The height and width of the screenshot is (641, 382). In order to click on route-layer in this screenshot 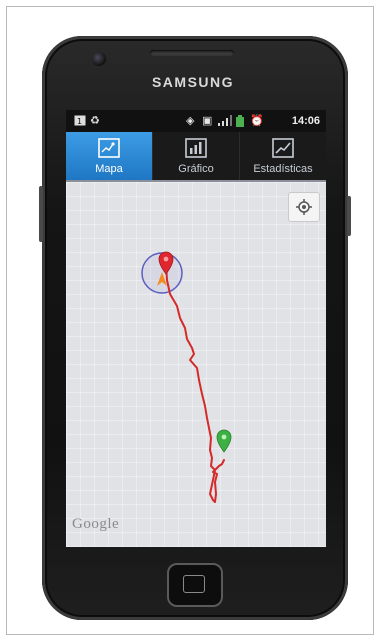, I will do `click(186, 377)`.